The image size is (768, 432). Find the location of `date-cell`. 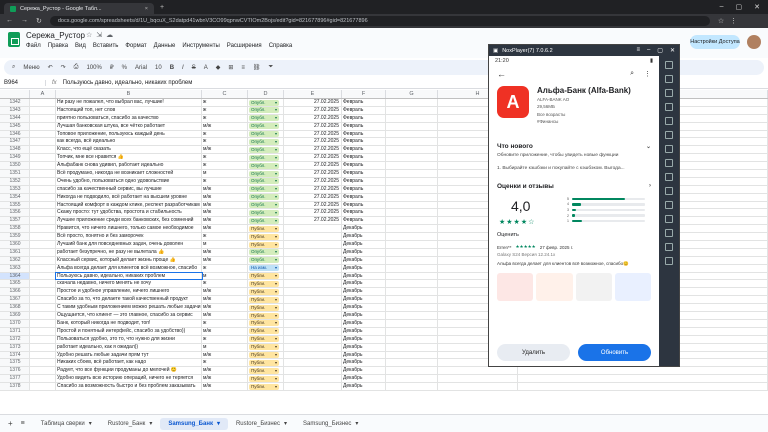

date-cell is located at coordinates (313, 386).